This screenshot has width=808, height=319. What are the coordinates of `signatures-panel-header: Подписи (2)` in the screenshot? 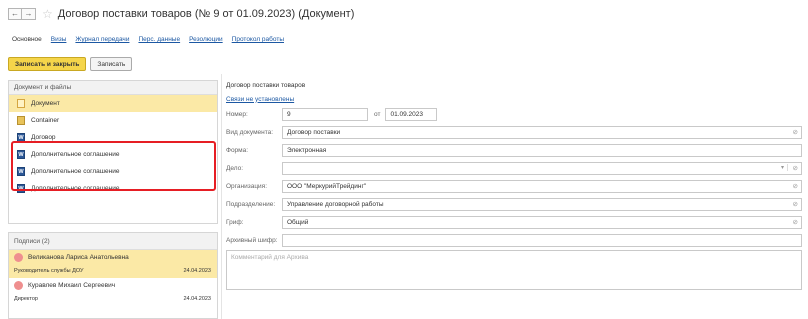 It's located at (113, 241).